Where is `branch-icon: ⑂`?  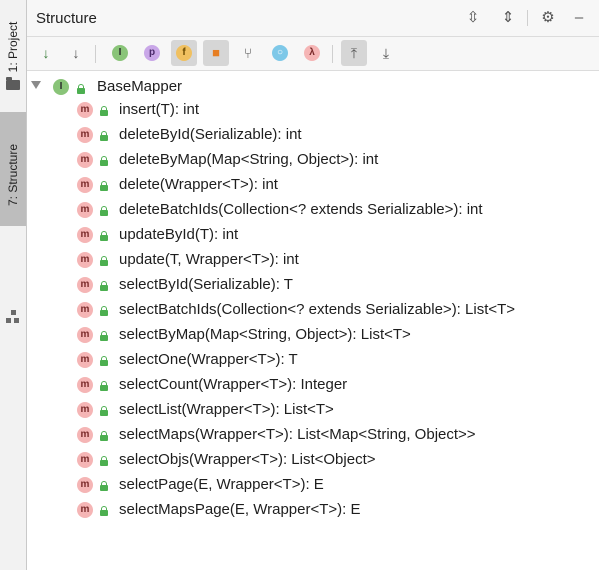
branch-icon: ⑂ is located at coordinates (248, 53).